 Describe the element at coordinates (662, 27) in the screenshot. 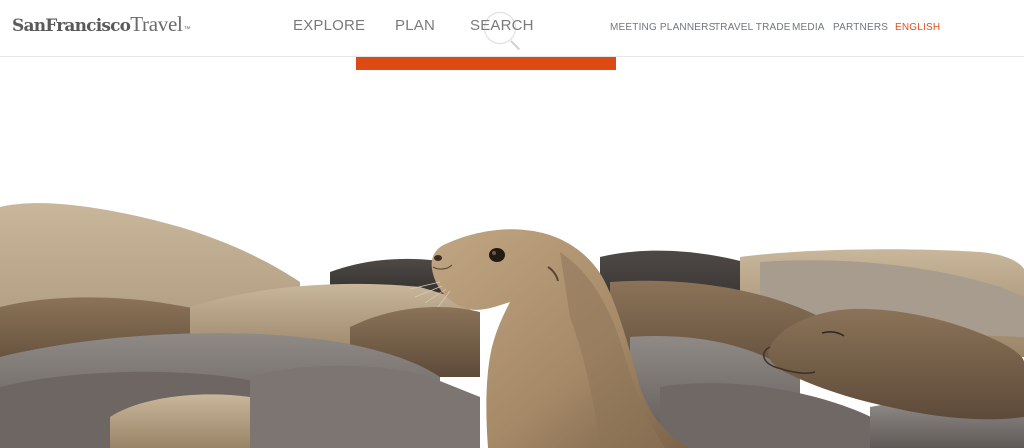

I see `nav-meeting-planners: MEETING PLANNERS` at that location.